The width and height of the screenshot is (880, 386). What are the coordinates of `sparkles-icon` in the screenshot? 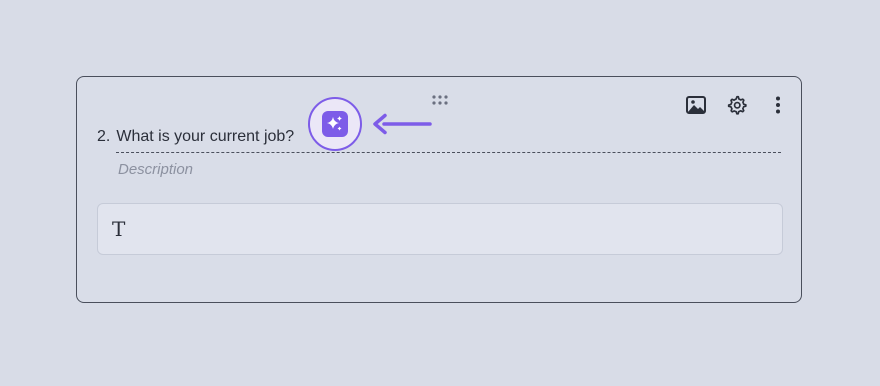 It's located at (335, 124).